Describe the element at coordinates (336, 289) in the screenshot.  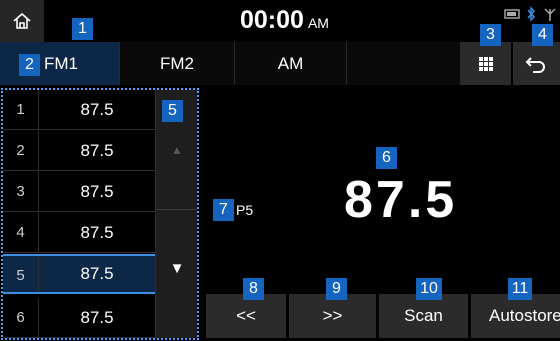
I see `callout-9: 9` at that location.